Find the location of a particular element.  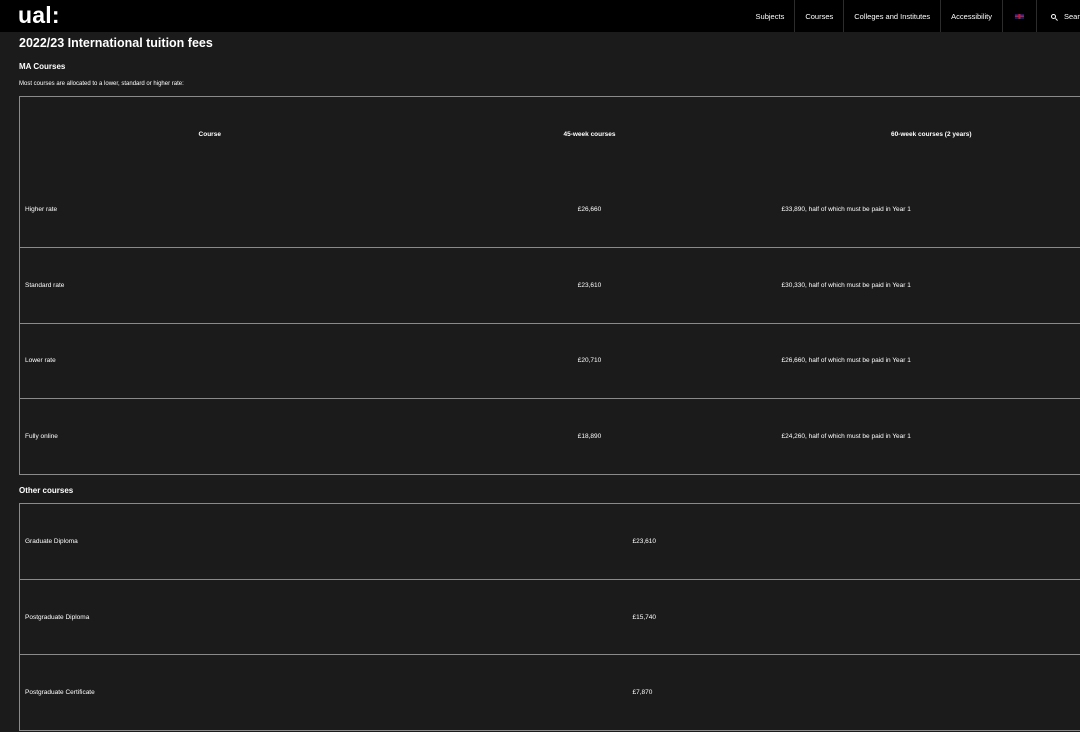

ual-logo: ual: is located at coordinates (39, 15).